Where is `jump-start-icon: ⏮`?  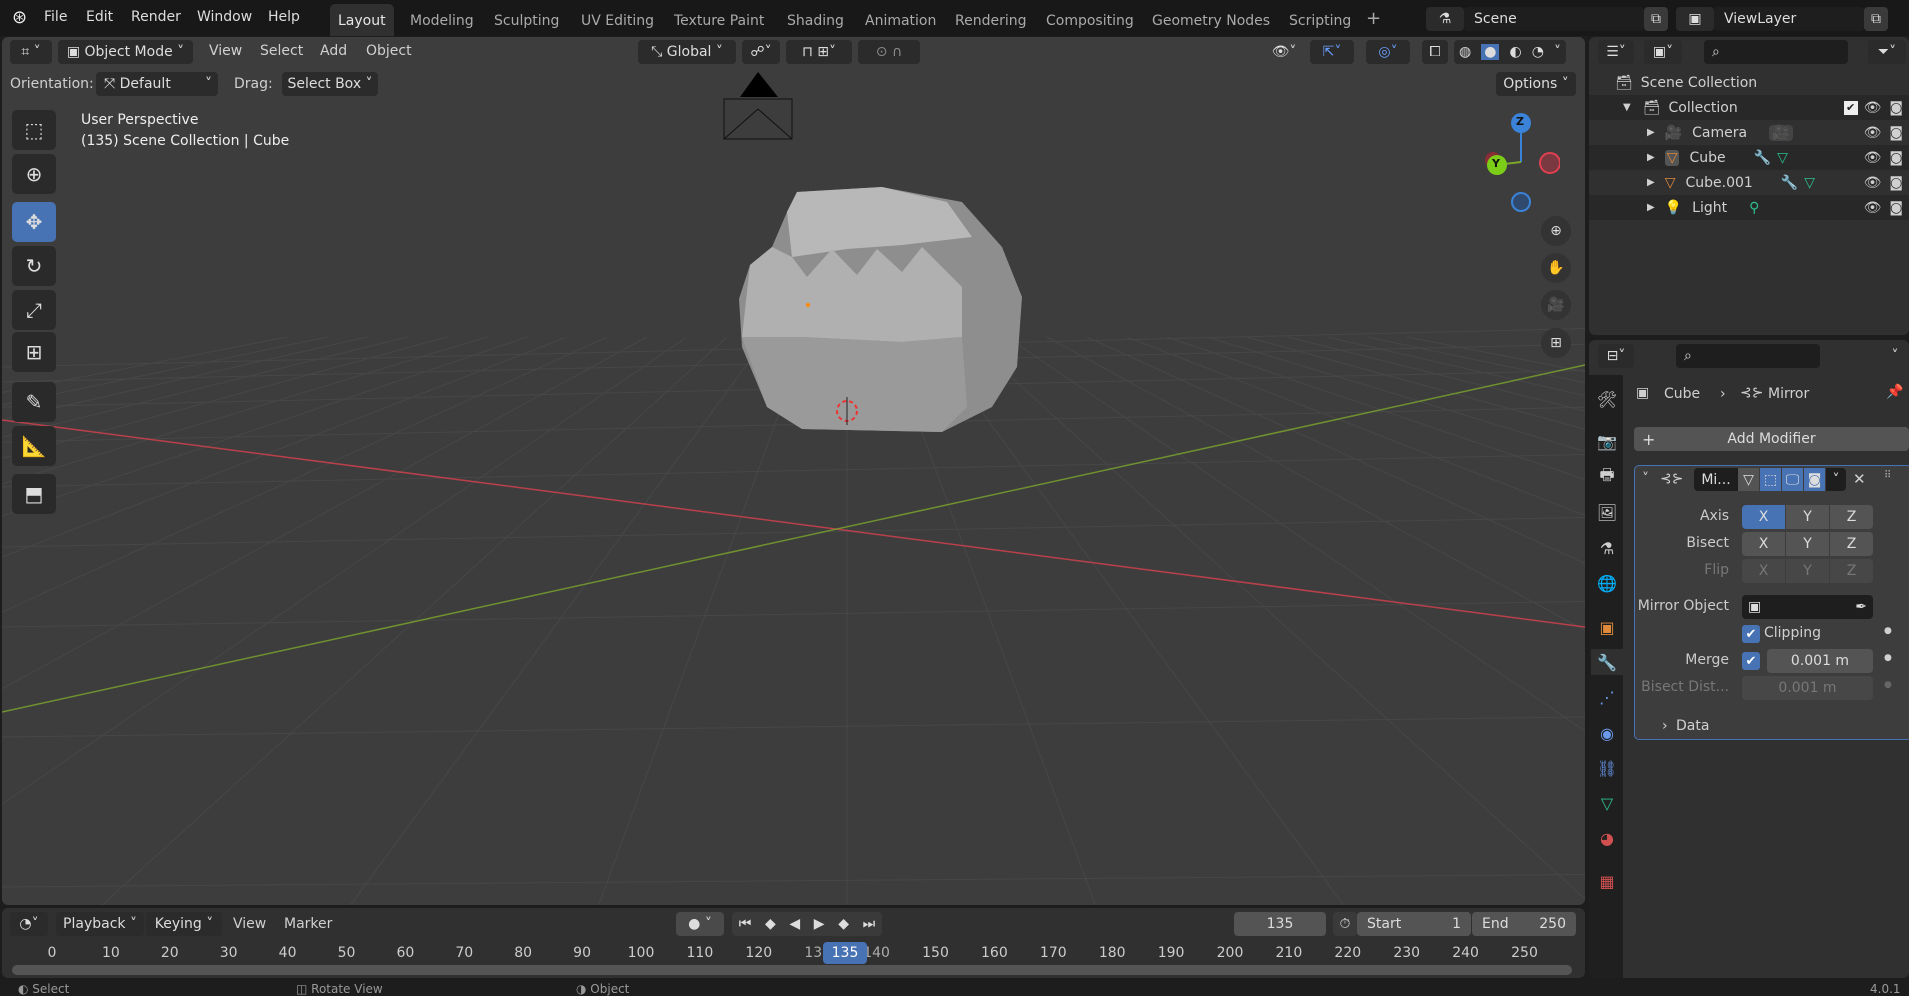
jump-start-icon: ⏮ is located at coordinates (745, 924).